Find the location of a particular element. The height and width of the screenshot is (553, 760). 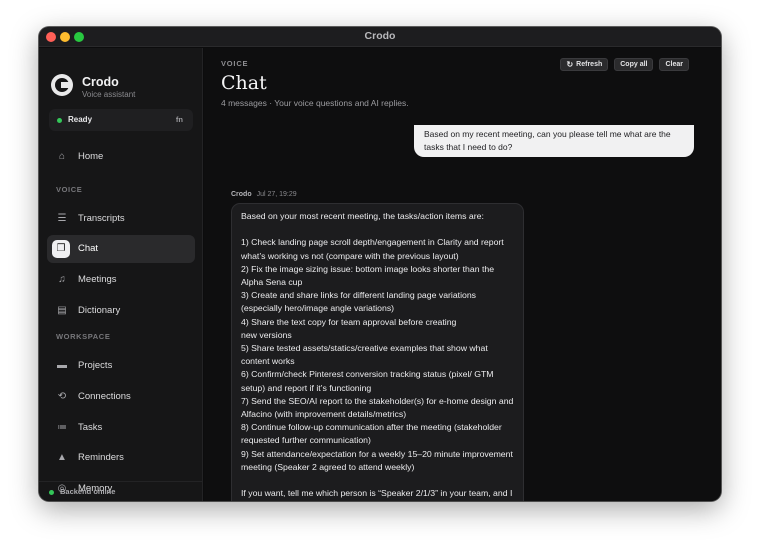

dictionary-icon: ▤ is located at coordinates (62, 310).